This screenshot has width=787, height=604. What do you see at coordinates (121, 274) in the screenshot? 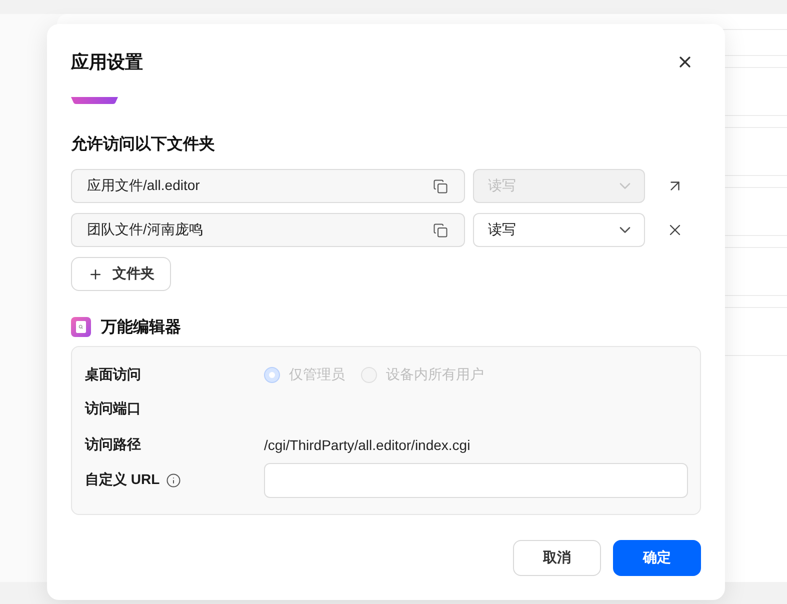
I see `add-folder-button: 文件夹` at bounding box center [121, 274].